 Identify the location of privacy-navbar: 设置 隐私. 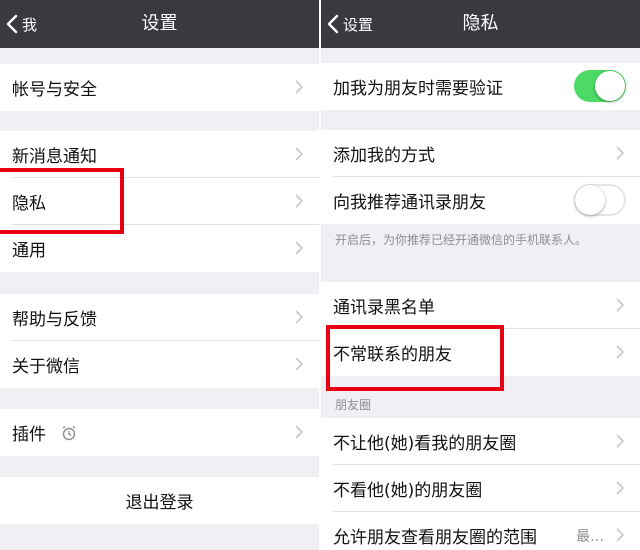
(480, 24).